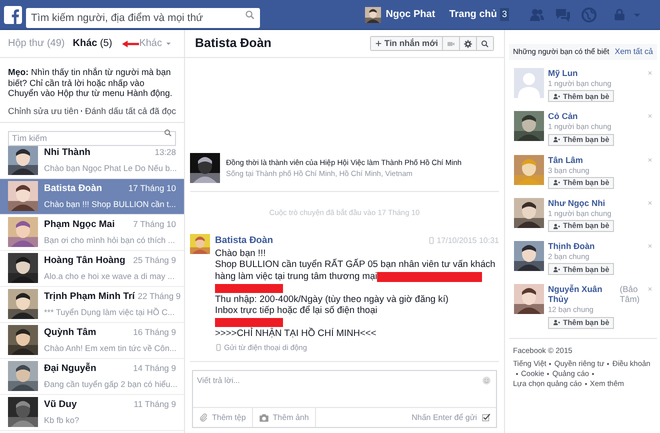 The height and width of the screenshot is (433, 660). Describe the element at coordinates (529, 83) in the screenshot. I see `avatar-icon` at that location.